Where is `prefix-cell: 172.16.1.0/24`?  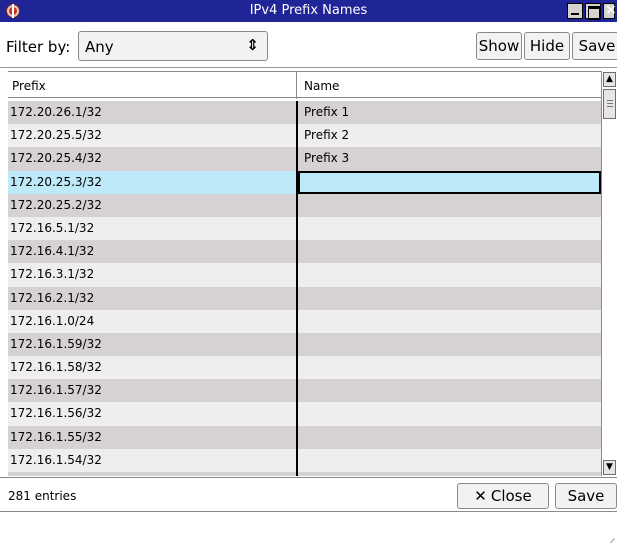 prefix-cell: 172.16.1.0/24 is located at coordinates (152, 321).